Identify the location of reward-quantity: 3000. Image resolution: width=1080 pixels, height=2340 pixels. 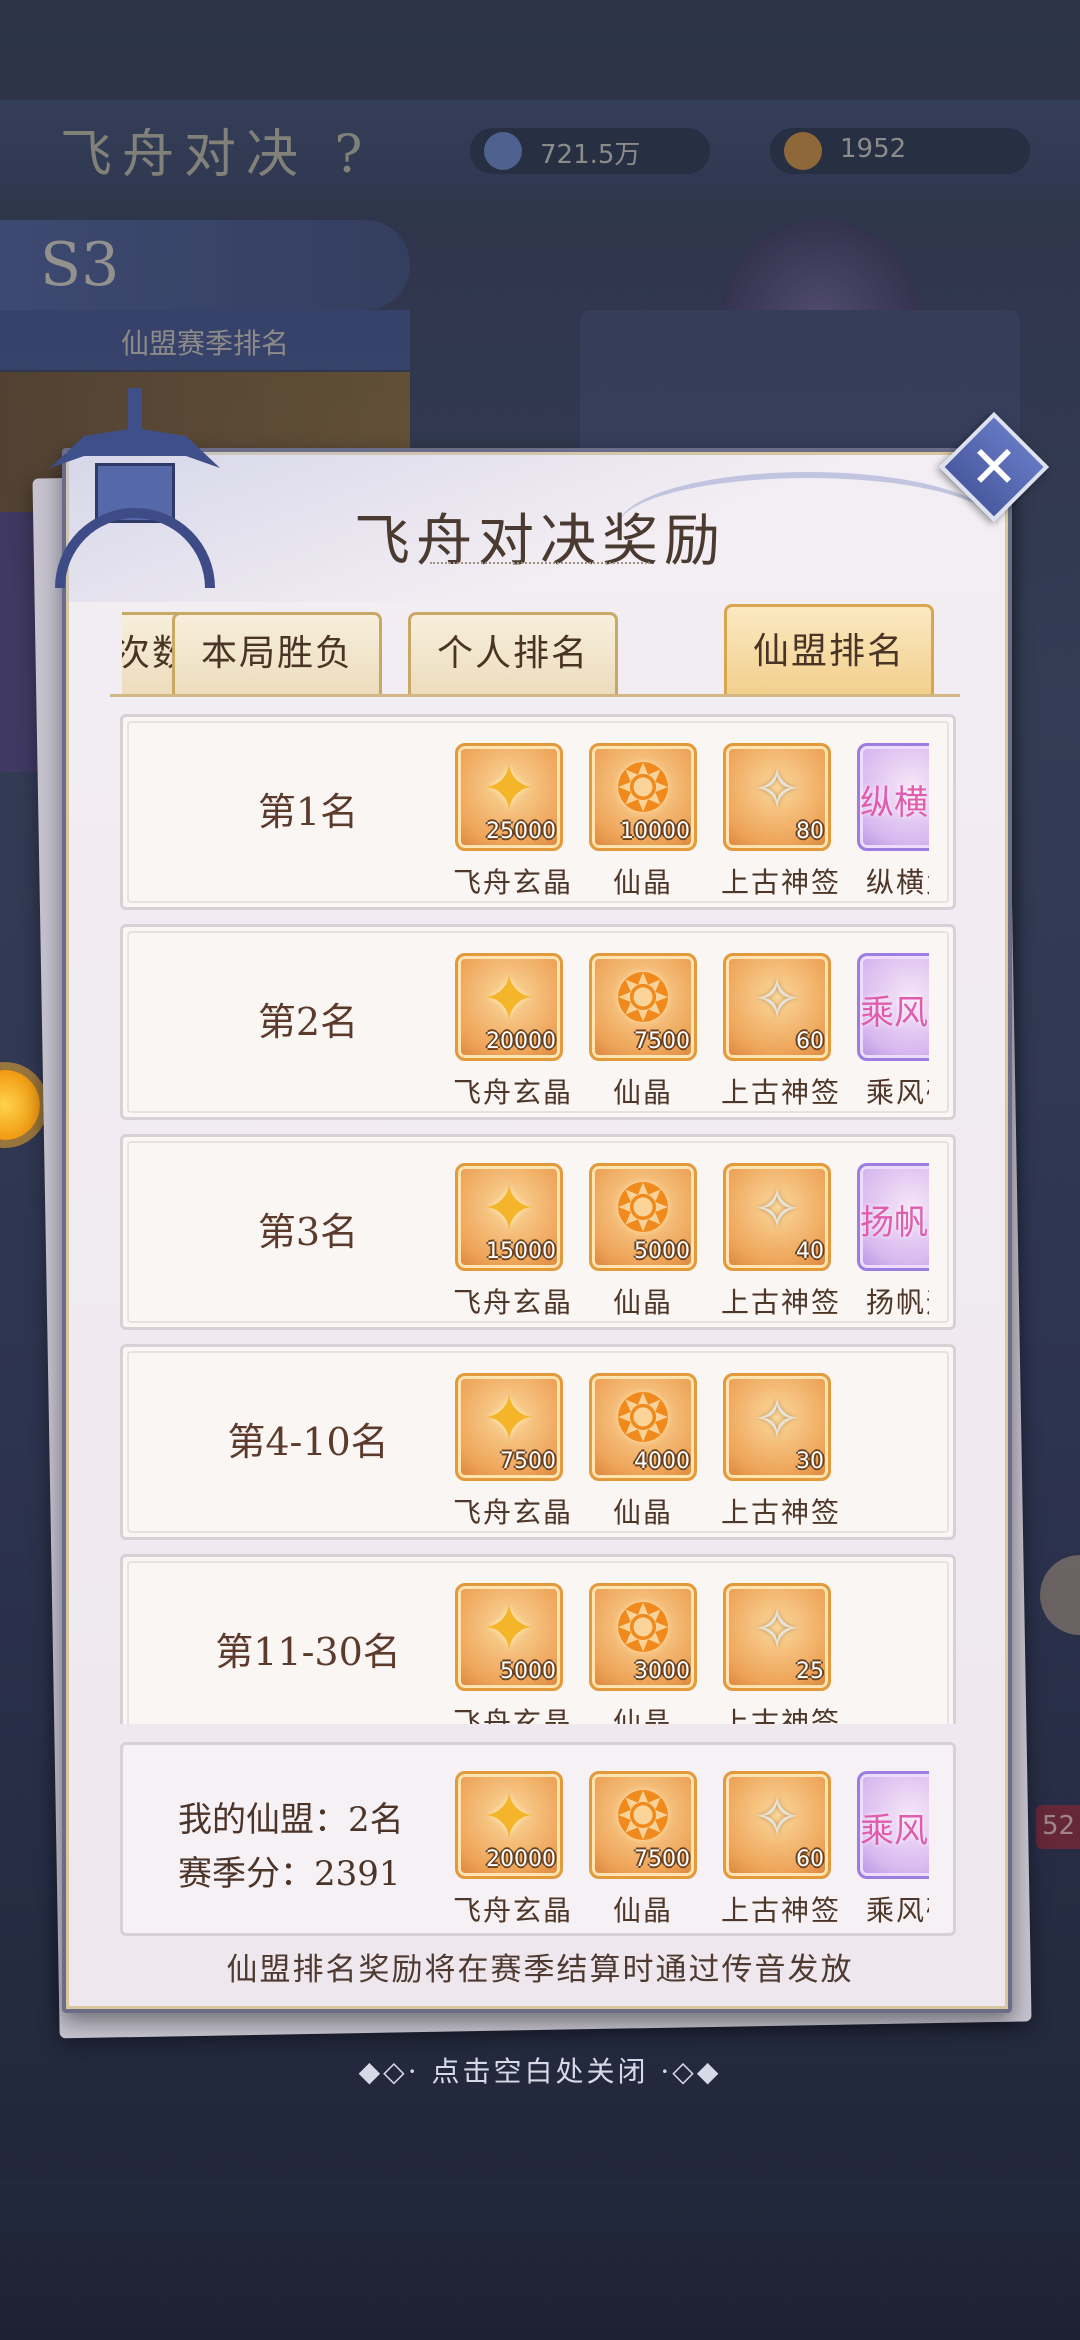
(662, 1671).